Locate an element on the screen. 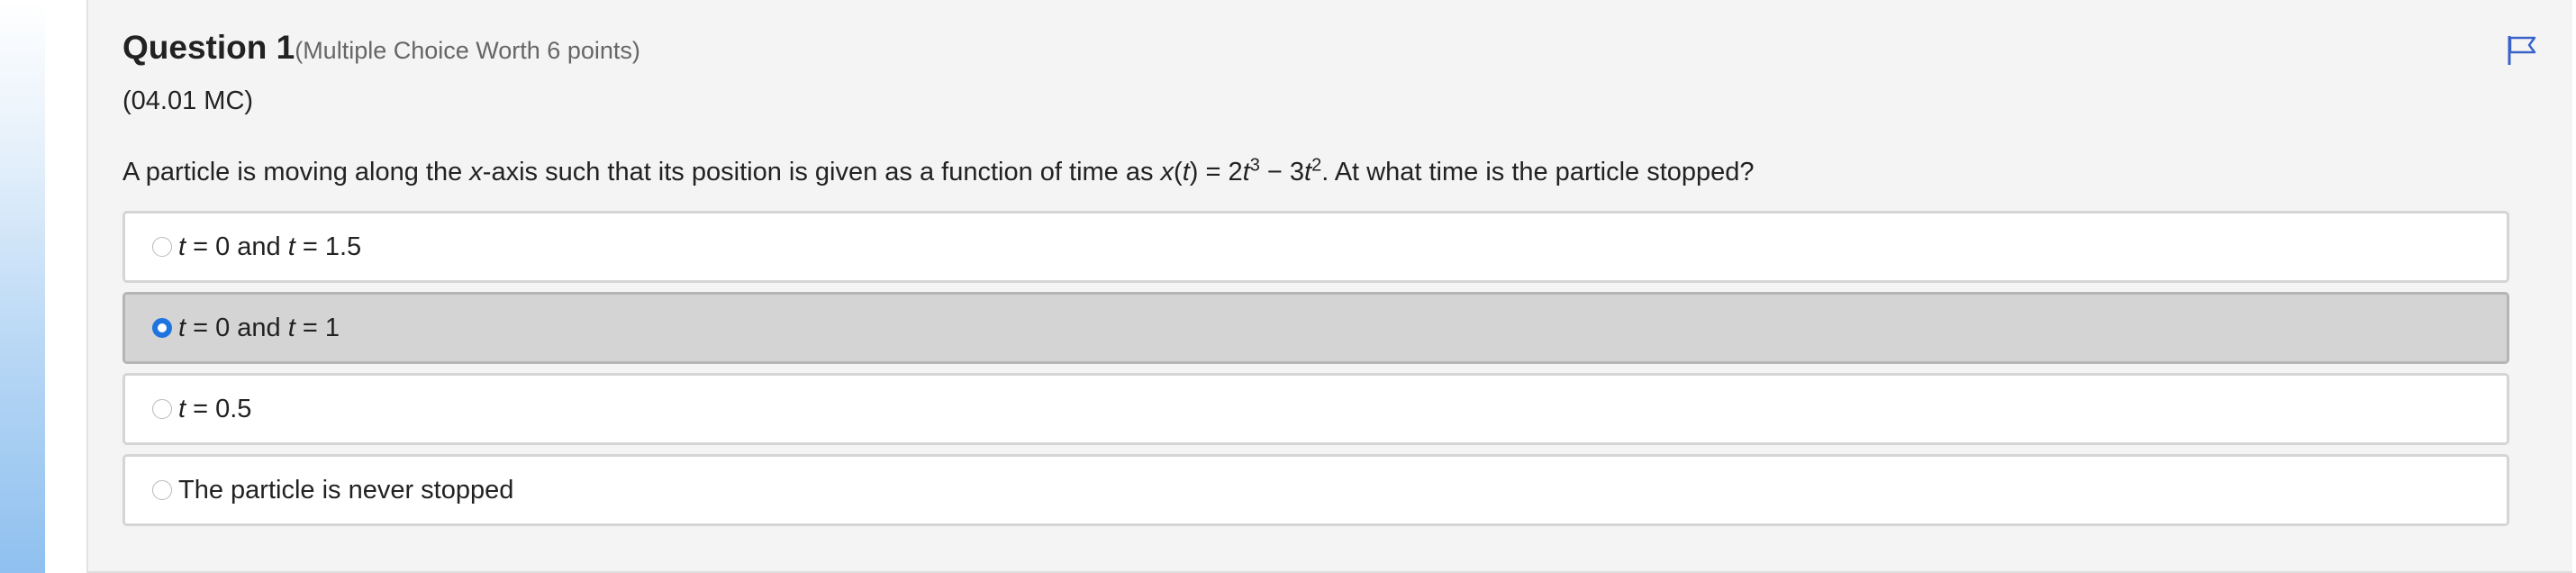  choice-2-text-2: = 1 is located at coordinates (317, 327).